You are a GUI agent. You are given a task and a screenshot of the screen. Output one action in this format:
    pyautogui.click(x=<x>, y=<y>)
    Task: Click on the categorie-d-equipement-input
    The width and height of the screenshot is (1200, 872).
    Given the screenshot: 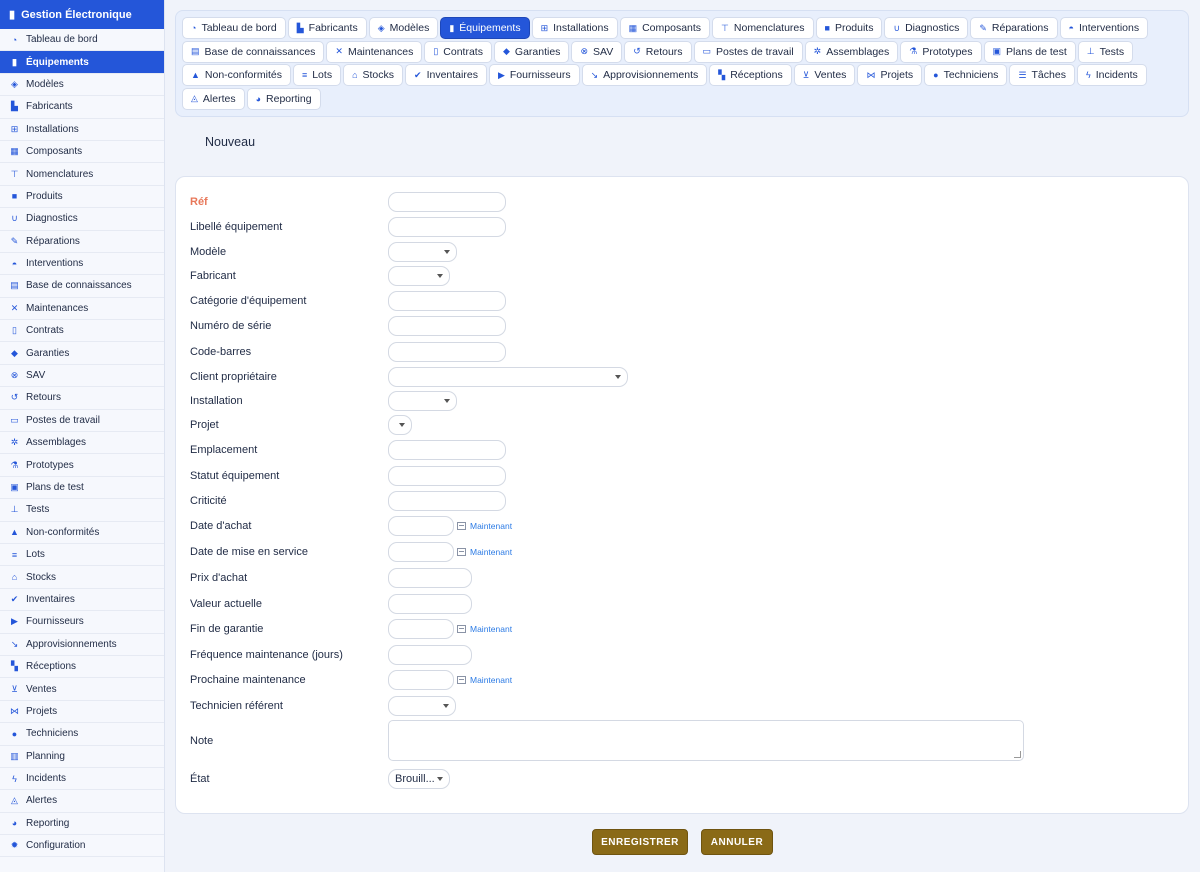 What is the action you would take?
    pyautogui.click(x=447, y=300)
    